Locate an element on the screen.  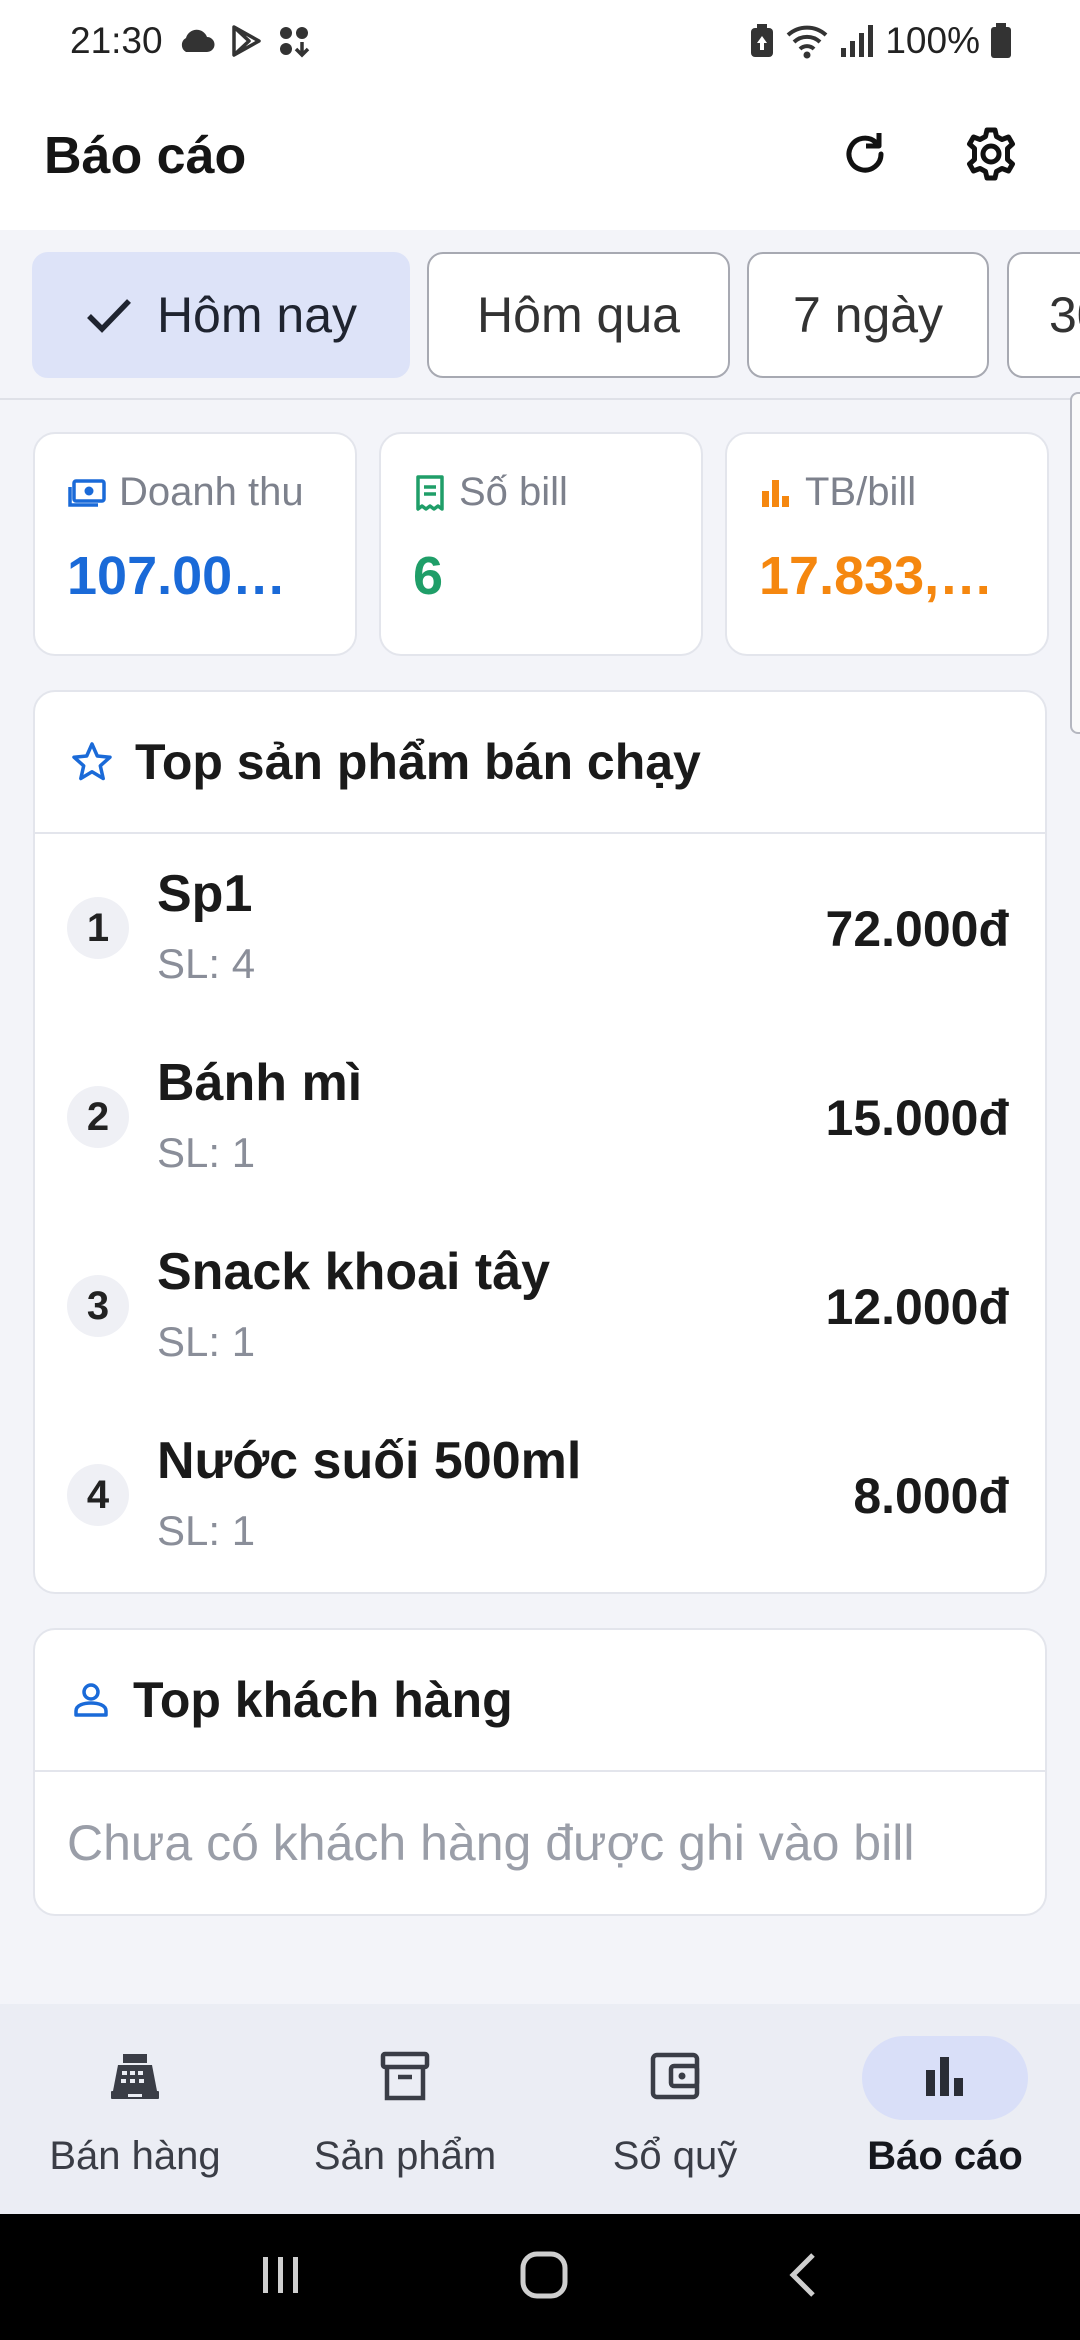
section-header: Top sản phẩm bán chạy is located at coordinates (540, 763).